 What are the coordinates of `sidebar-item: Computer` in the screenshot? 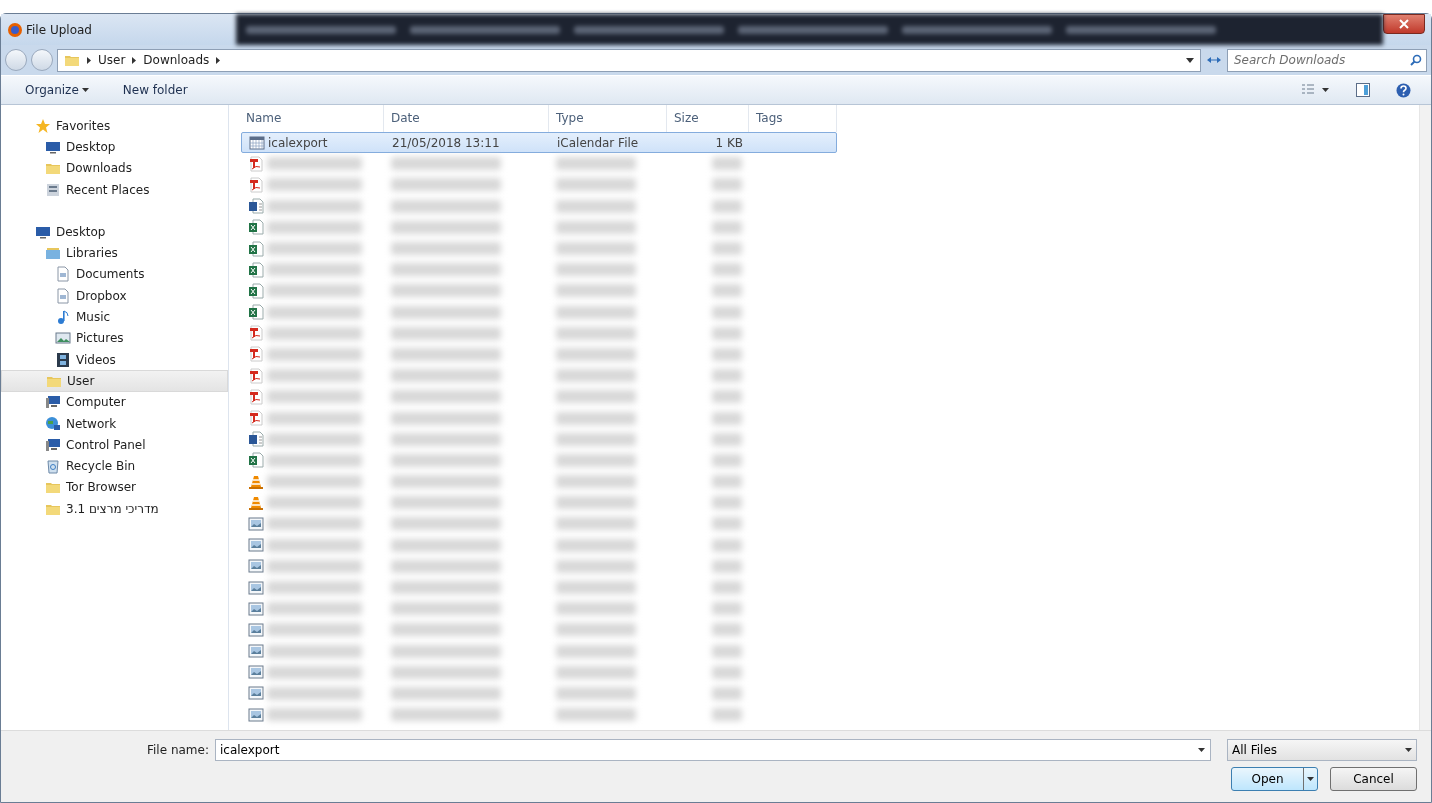 It's located at (114, 402).